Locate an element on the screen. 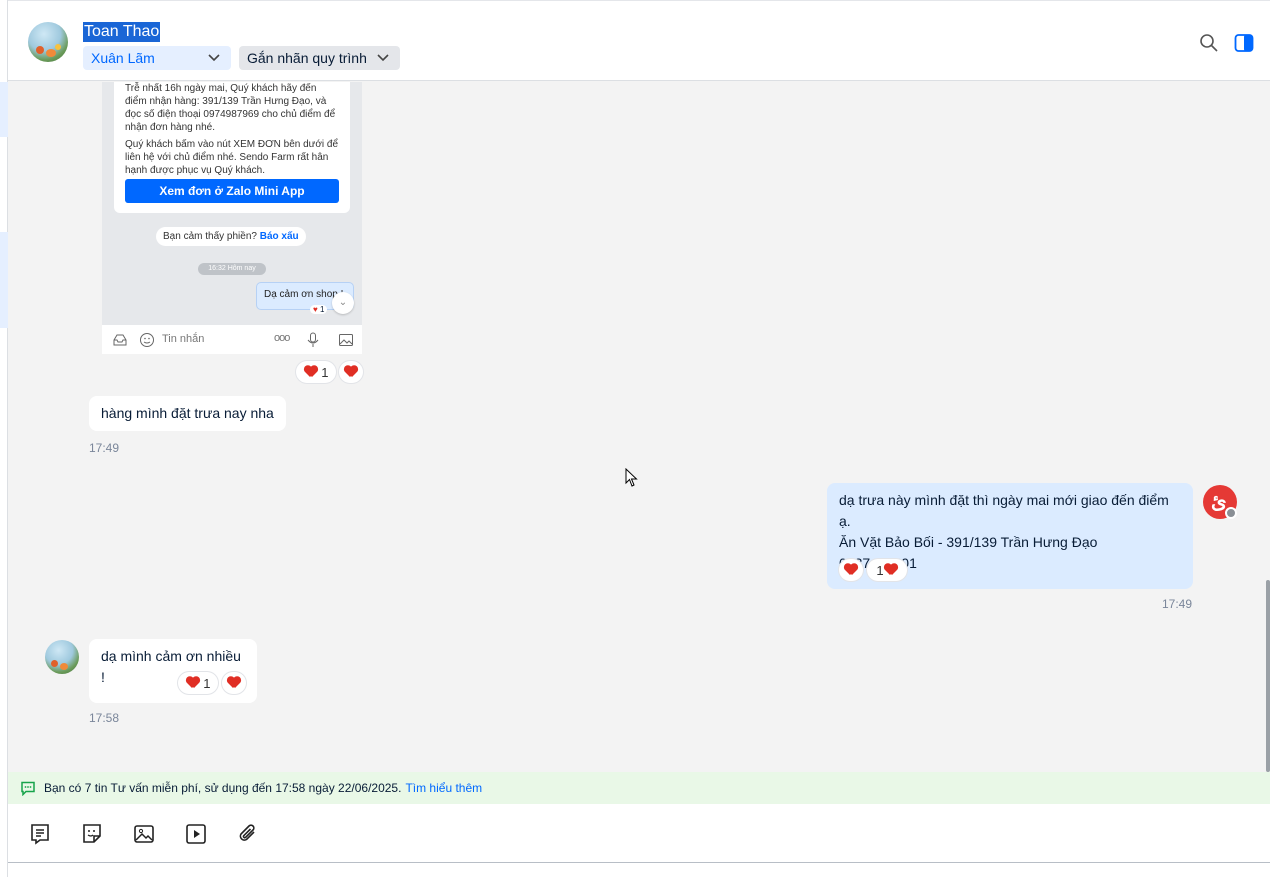  feedback-prompt: Bạn cảm thấy phiền? is located at coordinates (210, 236).